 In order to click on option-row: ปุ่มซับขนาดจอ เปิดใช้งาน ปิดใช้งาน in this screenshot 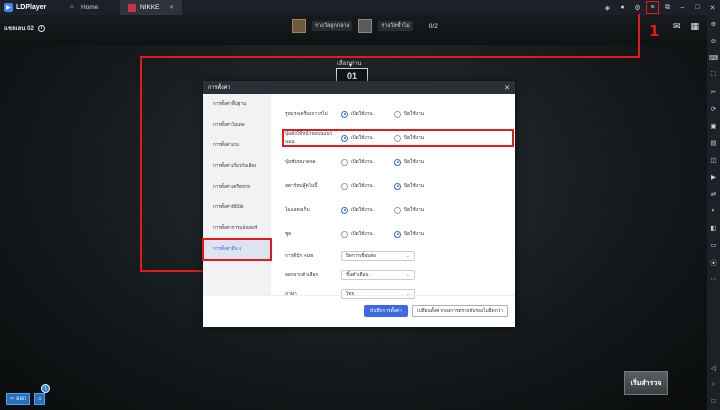, I will do `click(398, 162)`.